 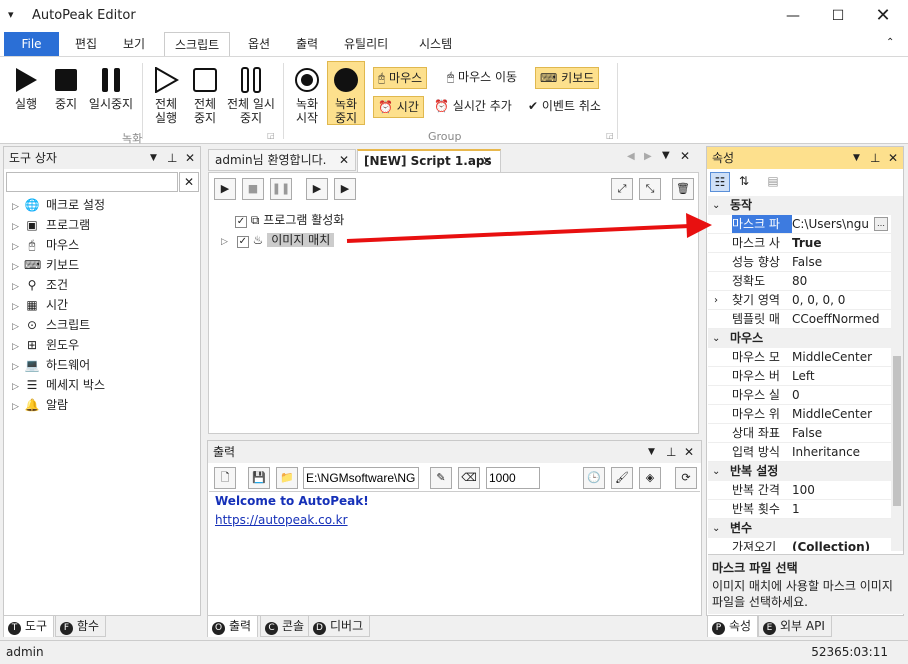 I want to click on tab-utility: 유틸리티, so click(x=366, y=45).